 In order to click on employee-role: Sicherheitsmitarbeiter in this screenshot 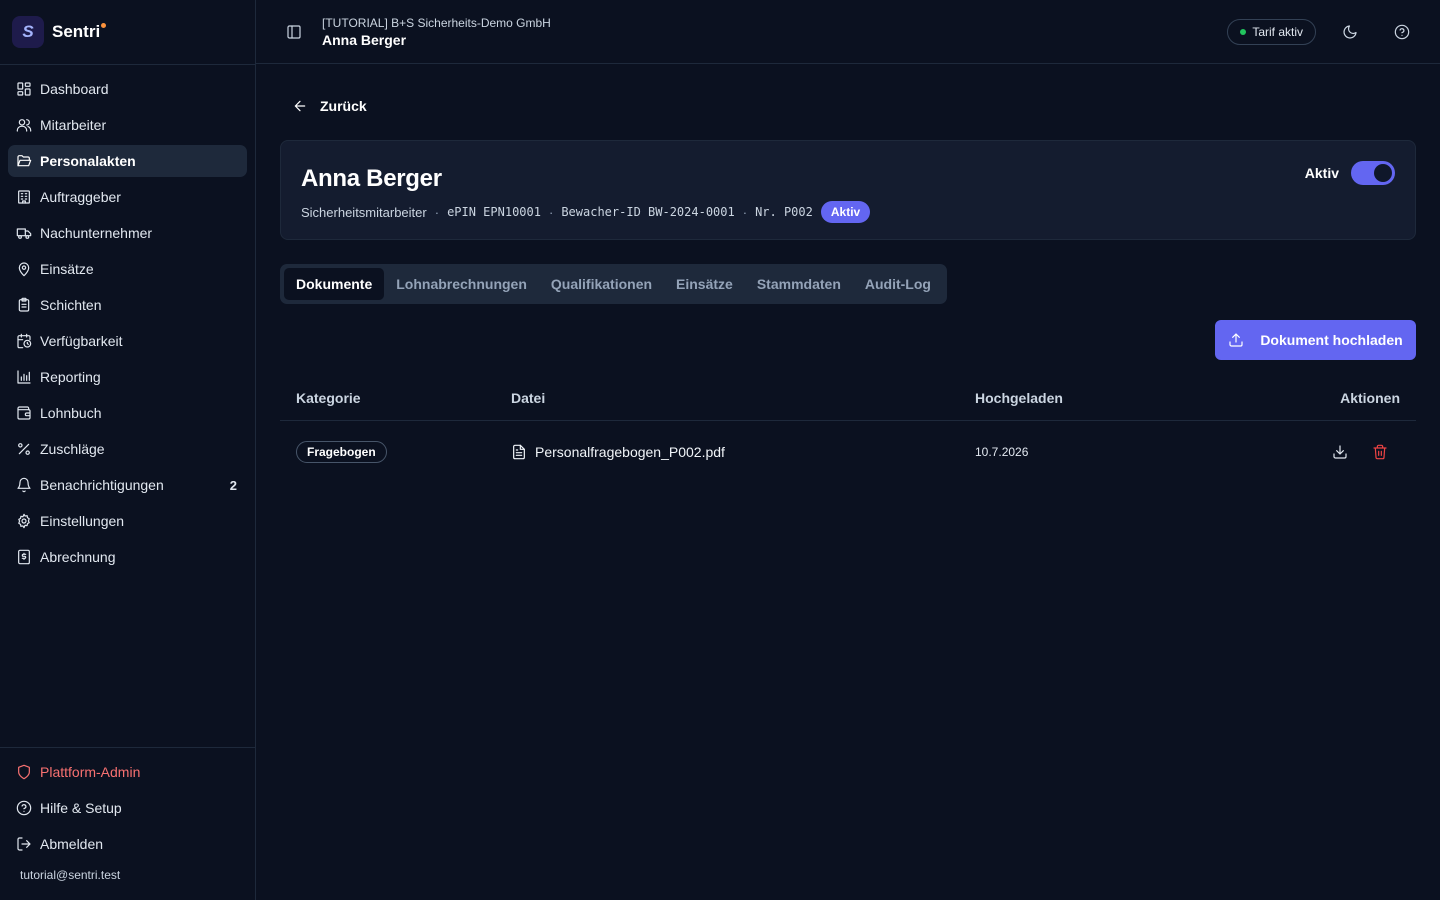, I will do `click(364, 212)`.